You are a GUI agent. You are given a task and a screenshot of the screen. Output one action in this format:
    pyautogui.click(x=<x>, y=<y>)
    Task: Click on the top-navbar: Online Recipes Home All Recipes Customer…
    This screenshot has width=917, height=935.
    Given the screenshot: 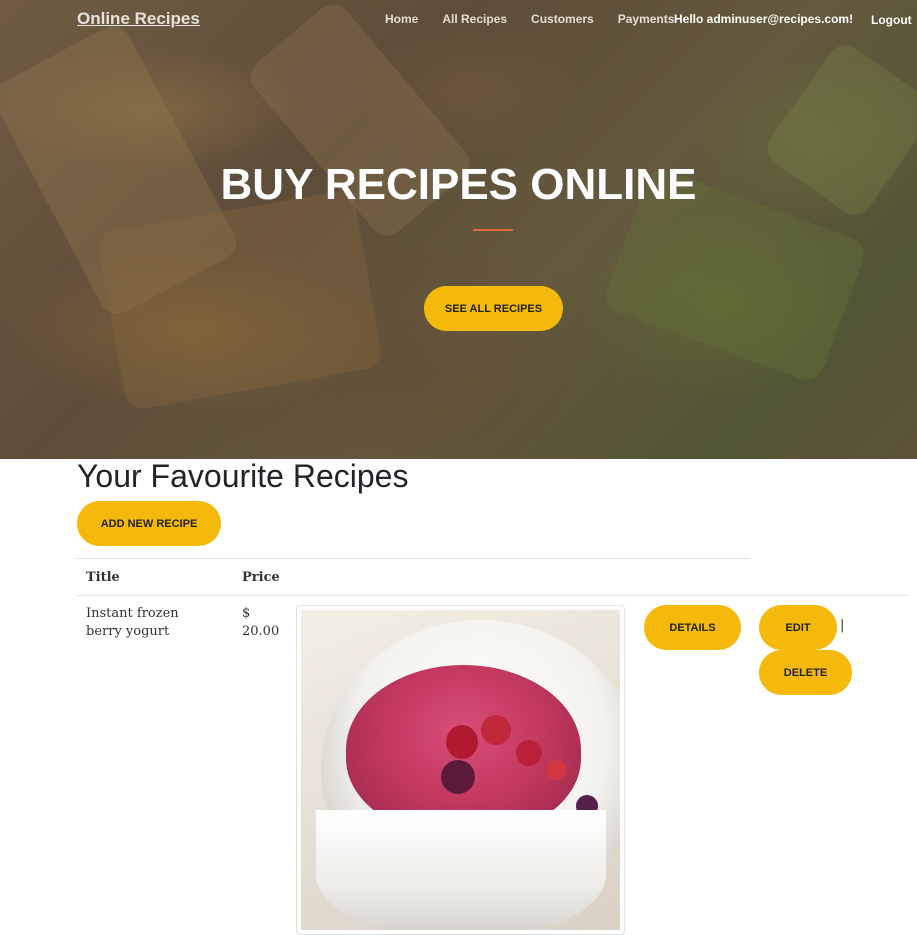 What is the action you would take?
    pyautogui.click(x=458, y=20)
    